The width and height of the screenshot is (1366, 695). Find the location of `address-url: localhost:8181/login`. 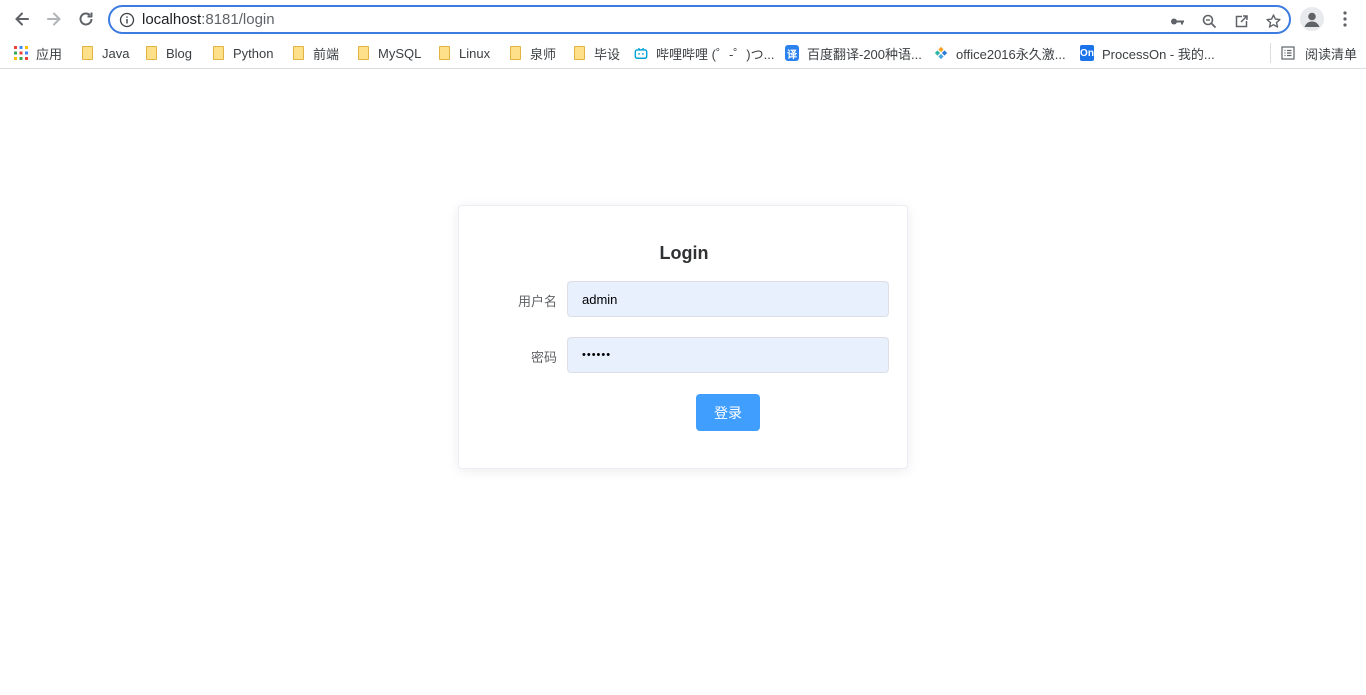

address-url: localhost:8181/login is located at coordinates (208, 20).